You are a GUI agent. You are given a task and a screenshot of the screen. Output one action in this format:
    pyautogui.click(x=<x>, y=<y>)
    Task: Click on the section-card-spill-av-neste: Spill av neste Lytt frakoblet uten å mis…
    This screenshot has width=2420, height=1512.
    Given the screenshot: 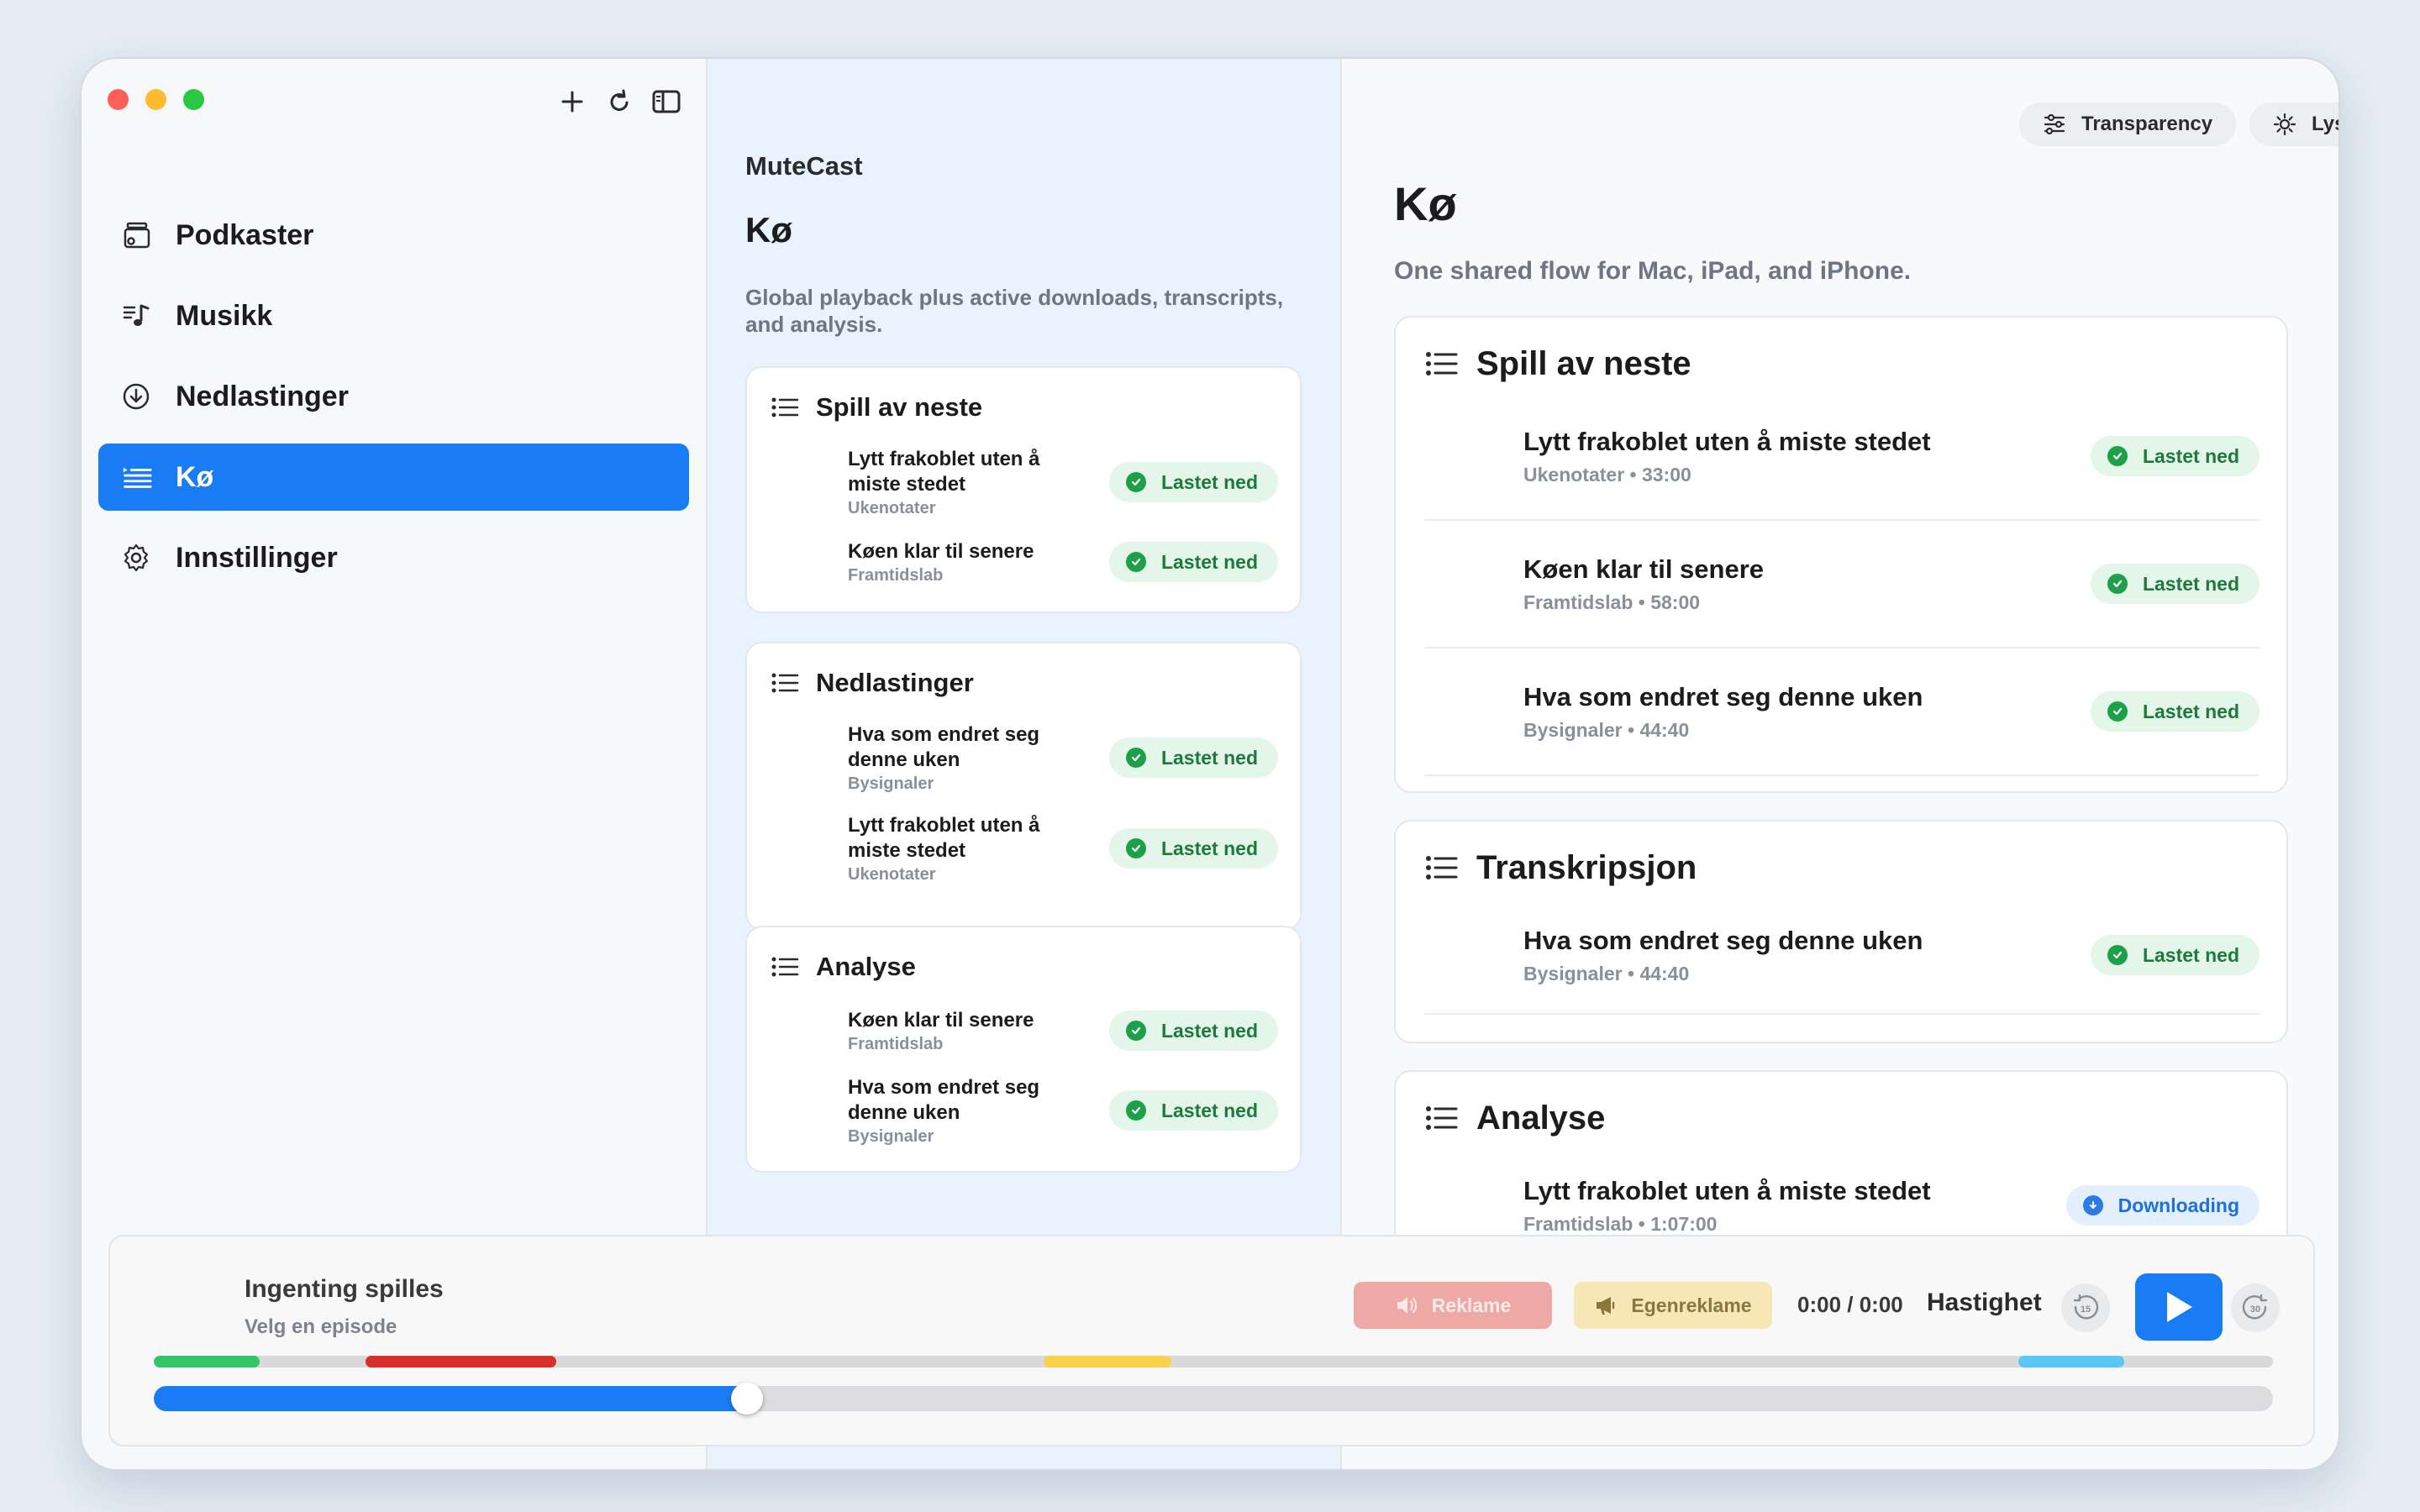 What is the action you would take?
    pyautogui.click(x=1841, y=554)
    